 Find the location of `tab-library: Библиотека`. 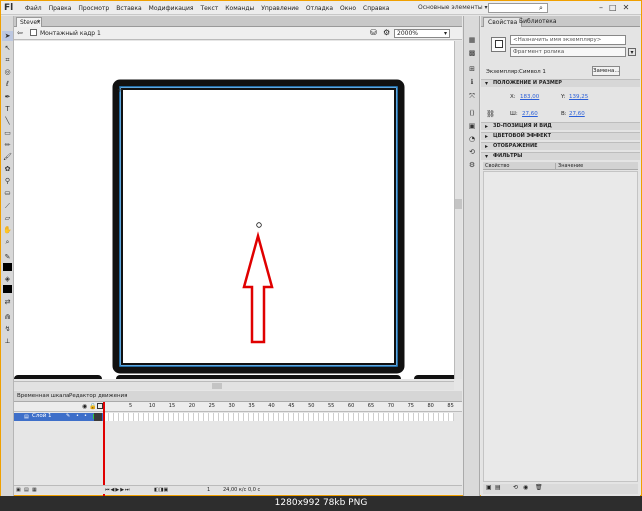

tab-library: Библиотека is located at coordinates (538, 22).